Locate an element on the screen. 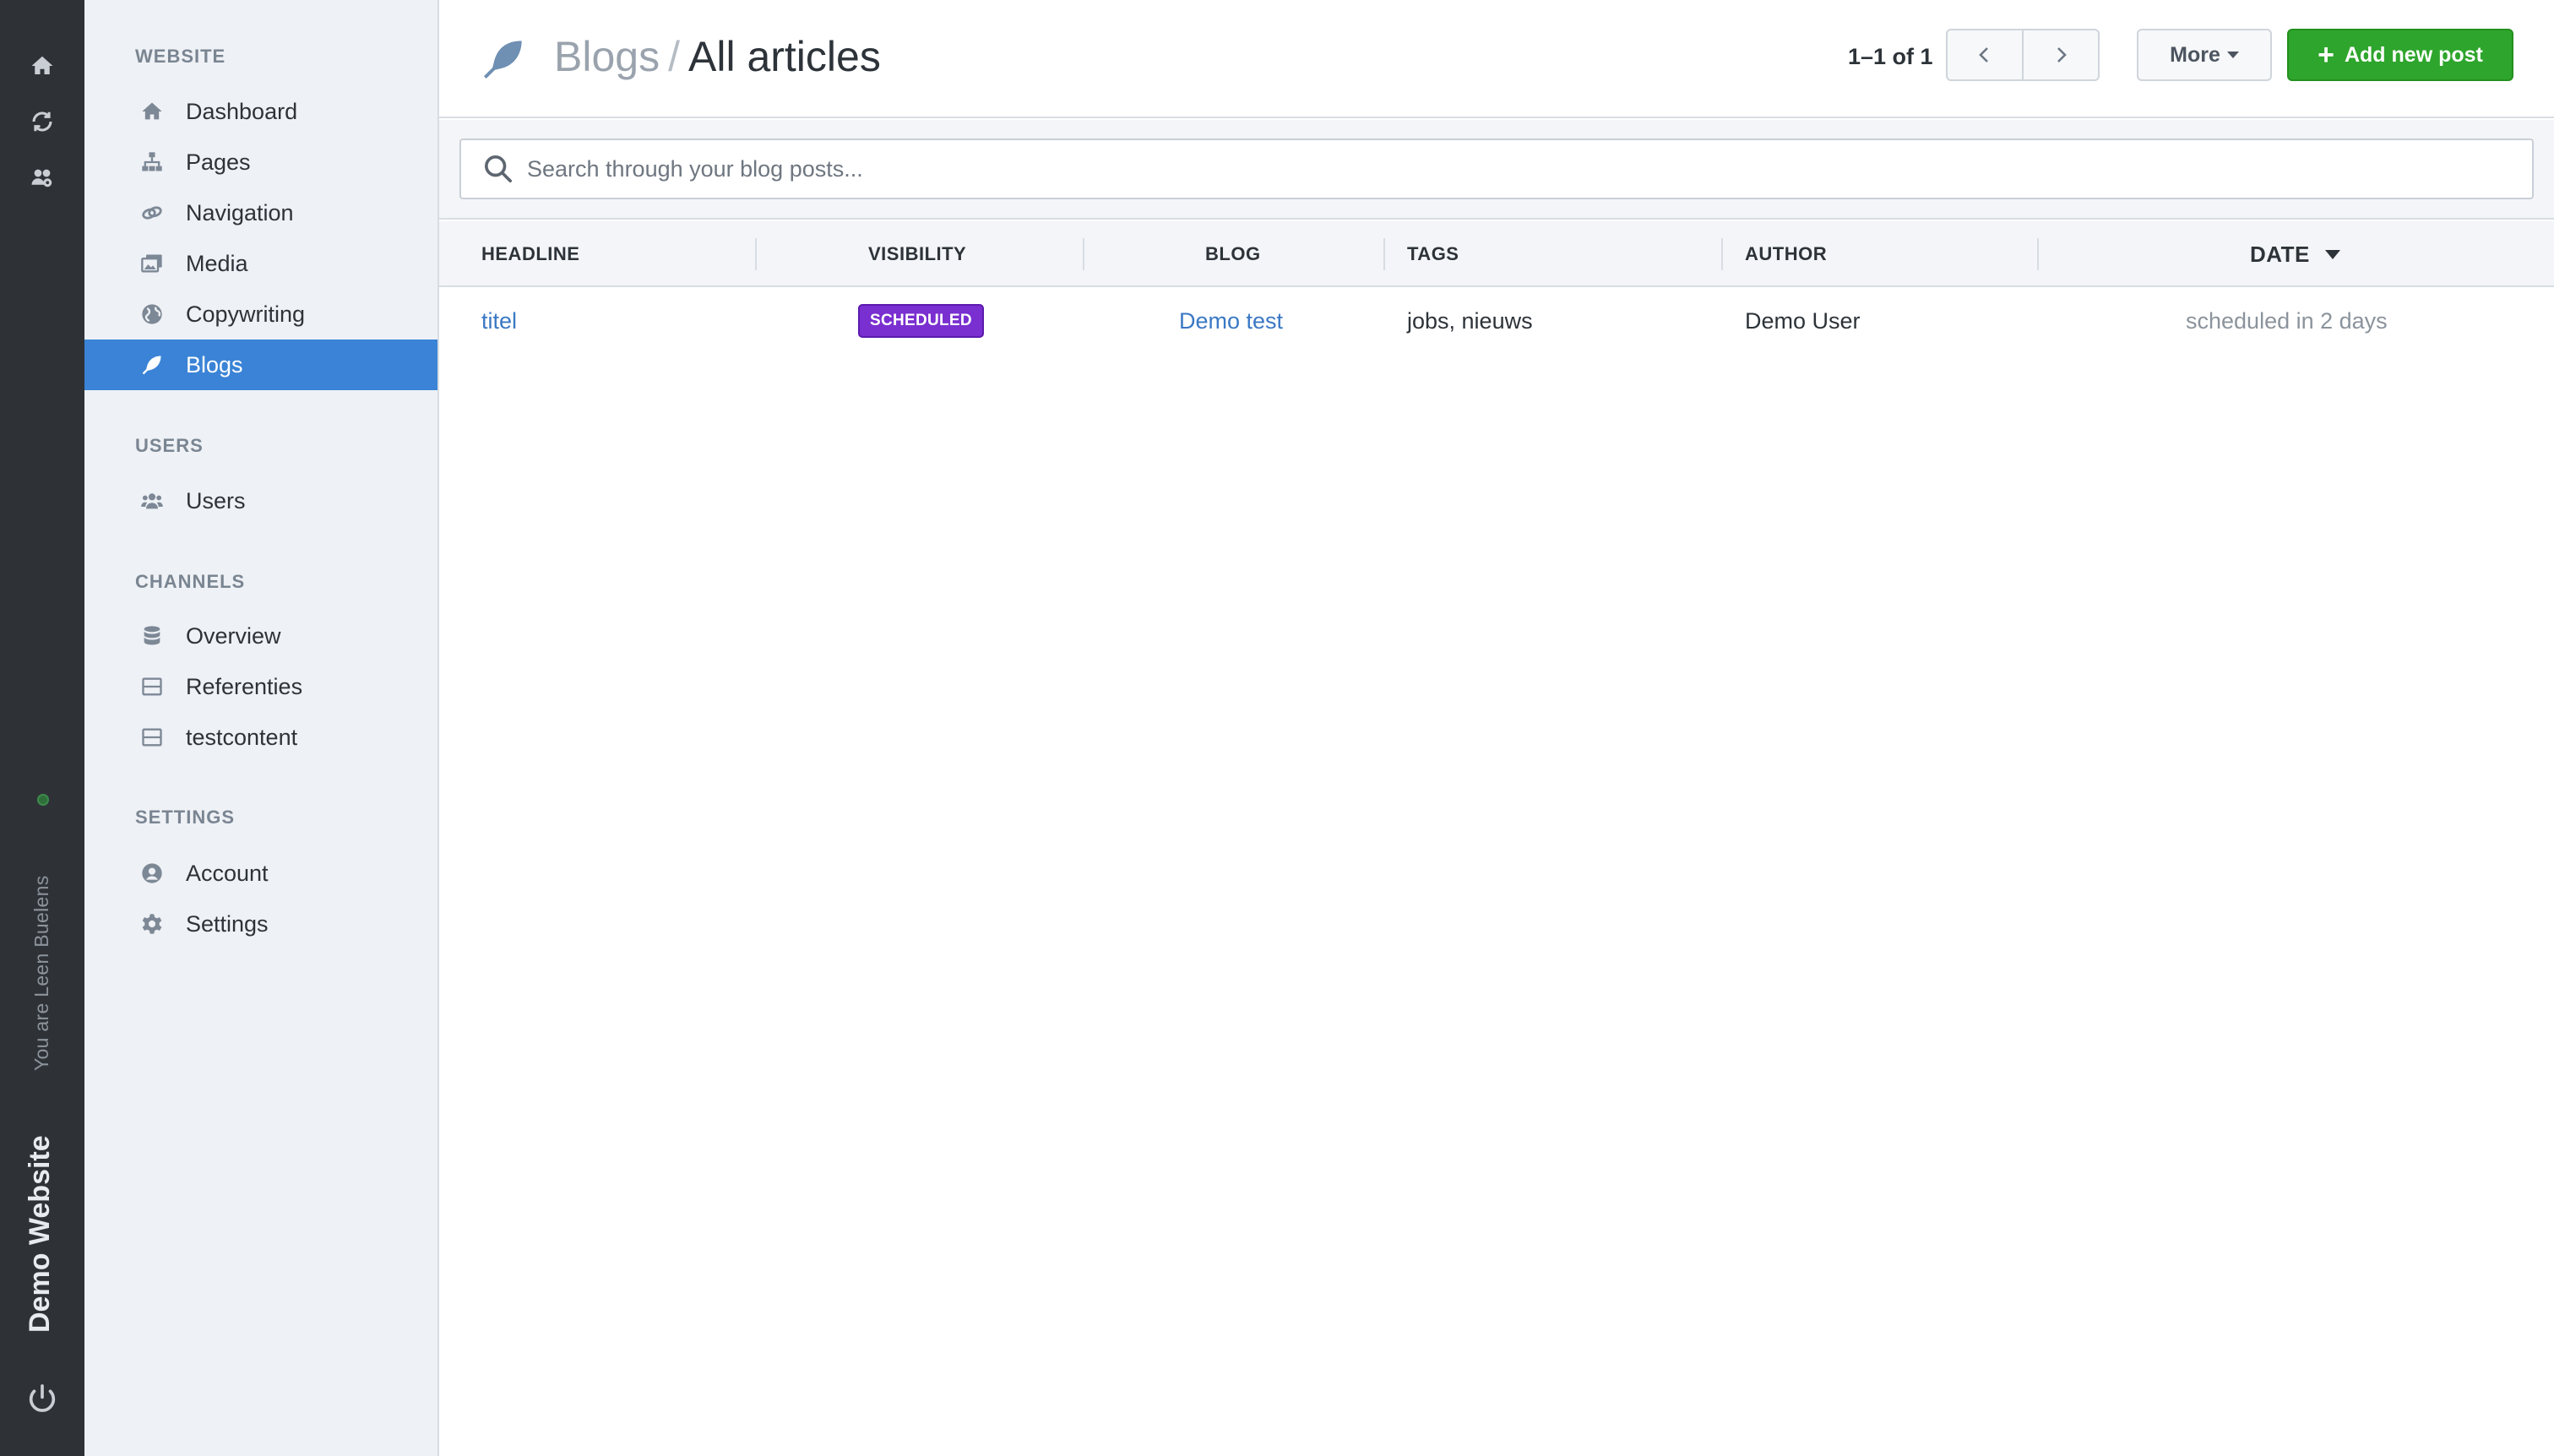 The height and width of the screenshot is (1456, 2554). sidebar-item-label: Overview is located at coordinates (233, 635).